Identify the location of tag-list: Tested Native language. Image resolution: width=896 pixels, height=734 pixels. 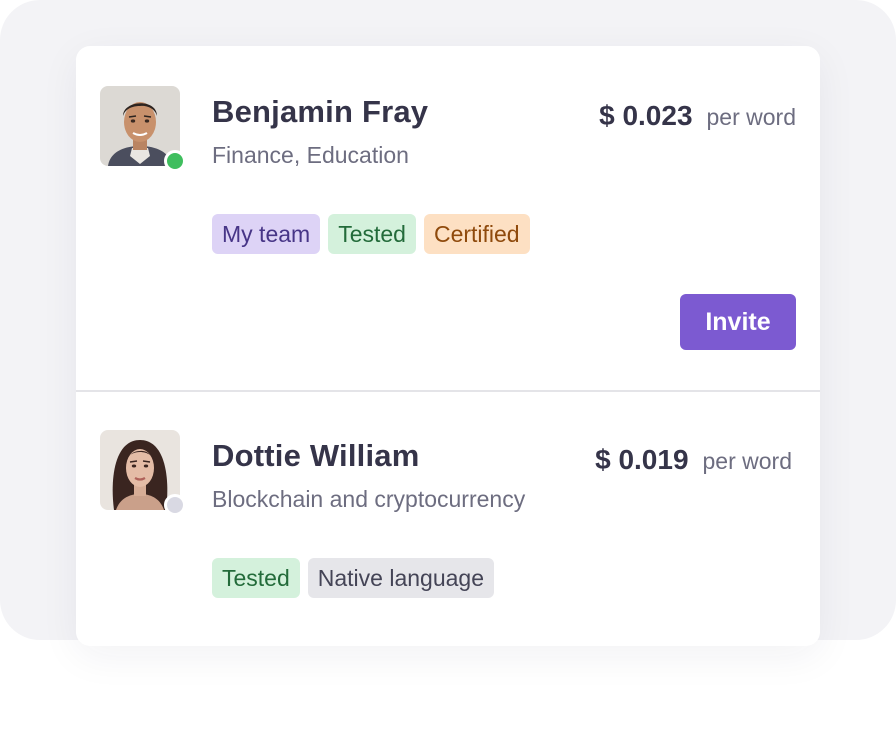
(353, 578).